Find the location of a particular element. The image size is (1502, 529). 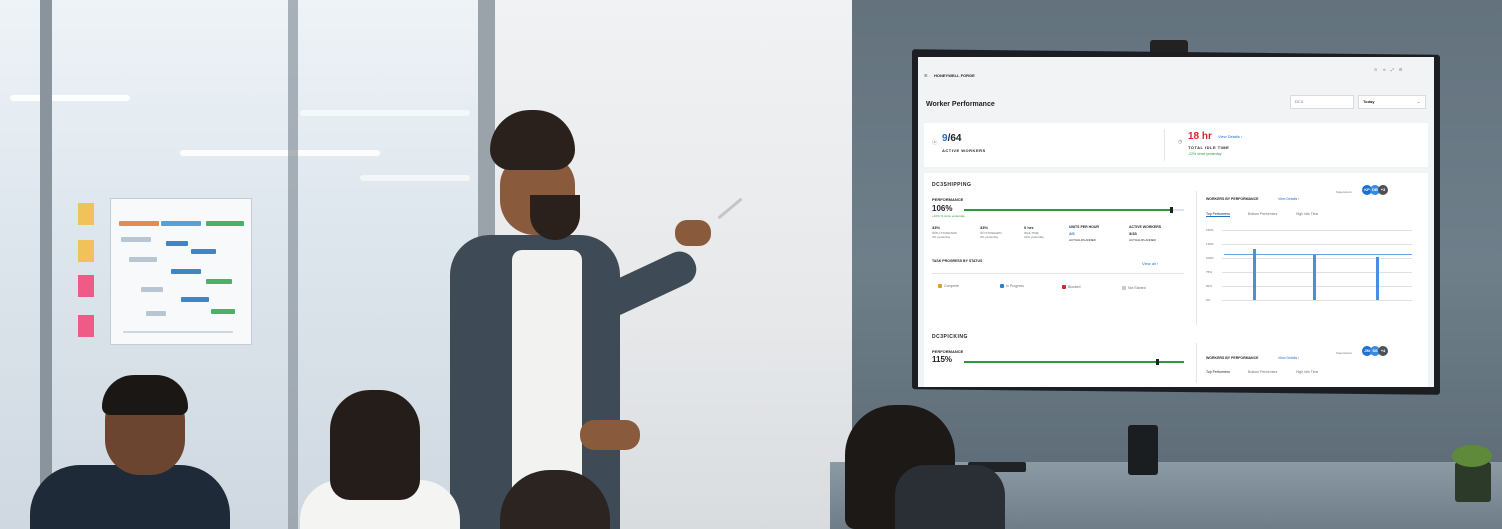

avatar: +4 is located at coordinates (1383, 351).